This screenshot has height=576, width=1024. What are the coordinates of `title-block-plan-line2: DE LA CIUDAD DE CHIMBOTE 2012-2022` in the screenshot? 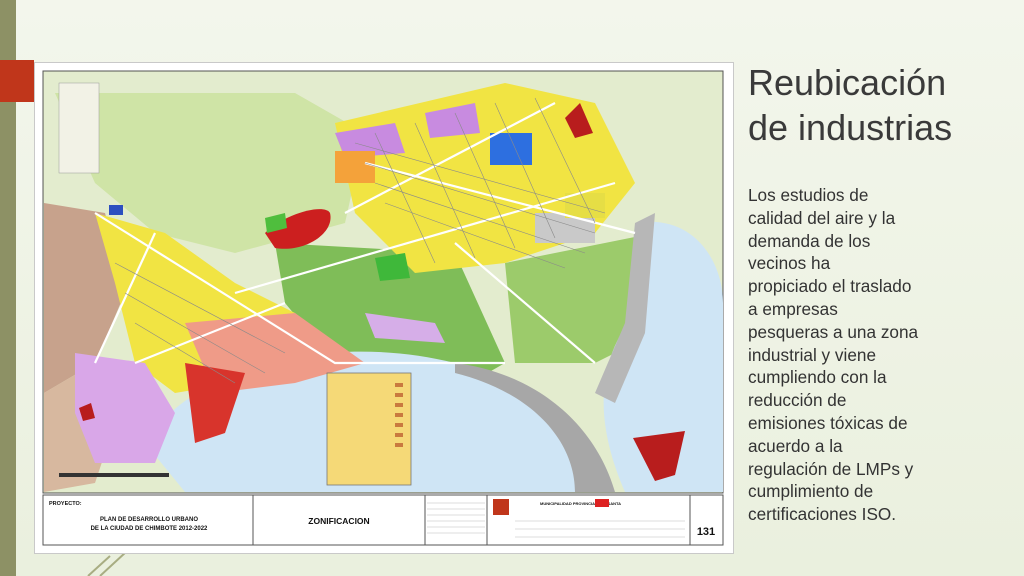 It's located at (149, 529).